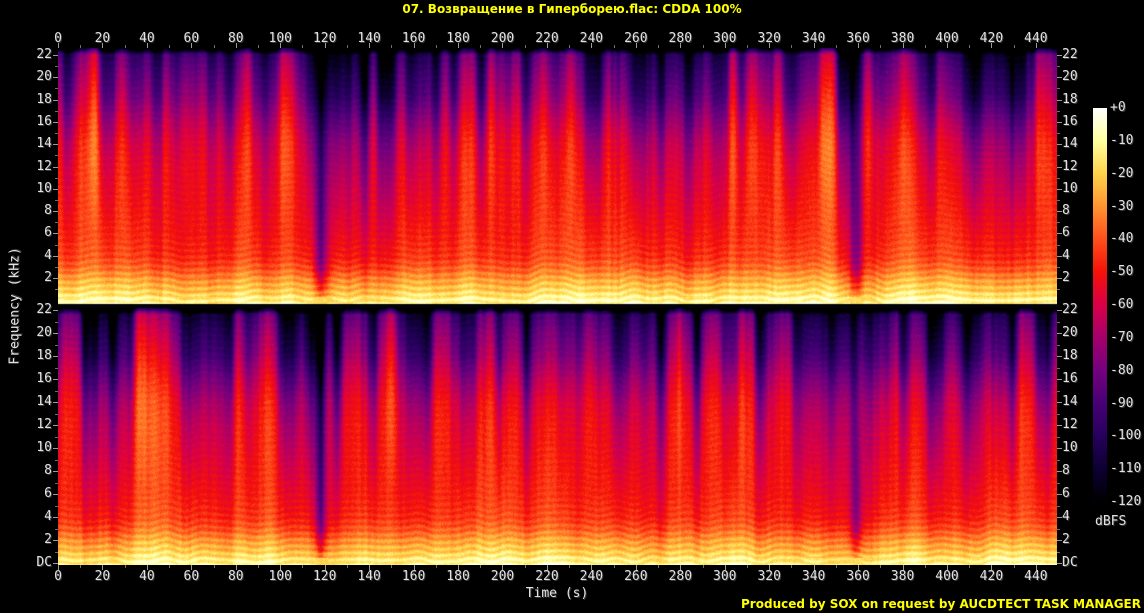  I want to click on x-tick-label-bottom: 140, so click(369, 576).